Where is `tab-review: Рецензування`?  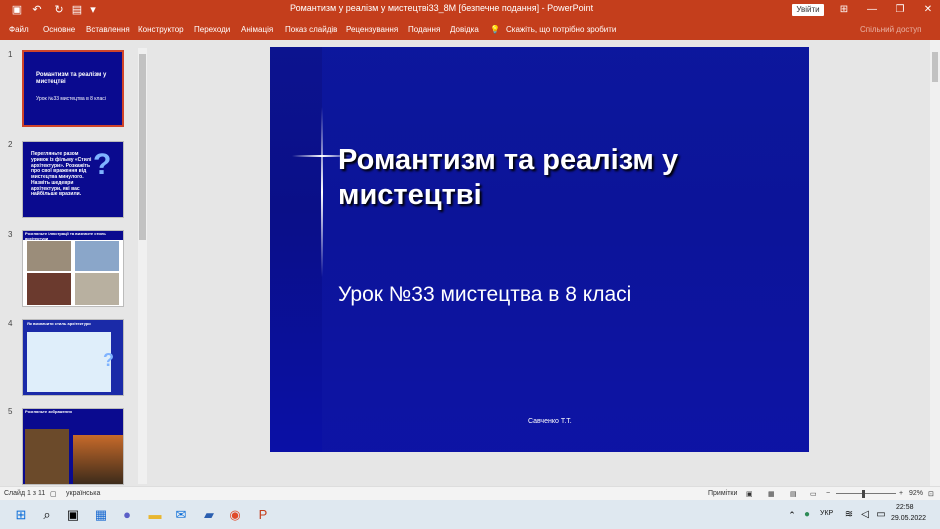
tab-review: Рецензування is located at coordinates (372, 29).